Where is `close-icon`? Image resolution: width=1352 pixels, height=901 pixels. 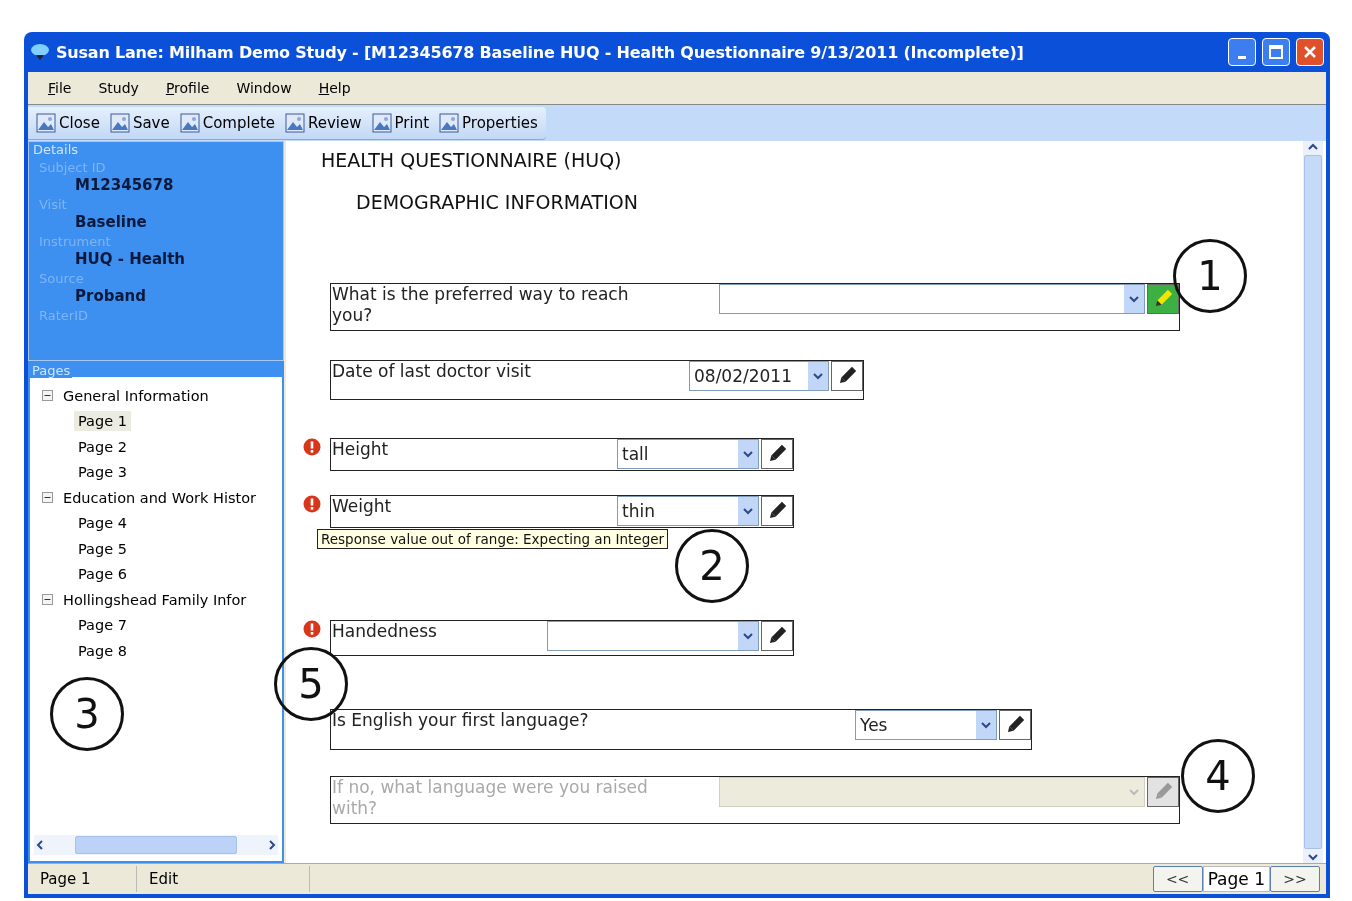 close-icon is located at coordinates (1310, 52).